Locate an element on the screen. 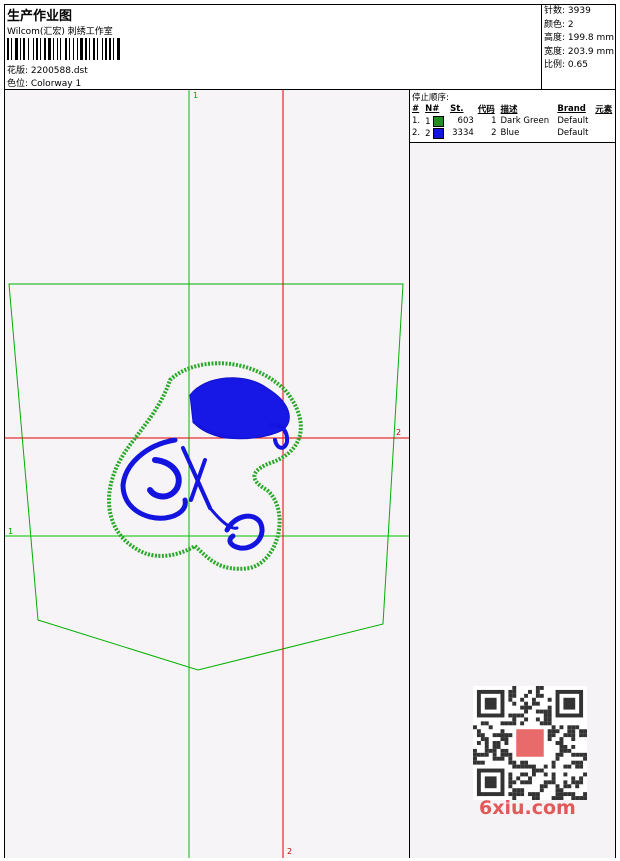 Image resolution: width=620 pixels, height=861 pixels. green-horizontal-marker: 1 is located at coordinates (11, 531).